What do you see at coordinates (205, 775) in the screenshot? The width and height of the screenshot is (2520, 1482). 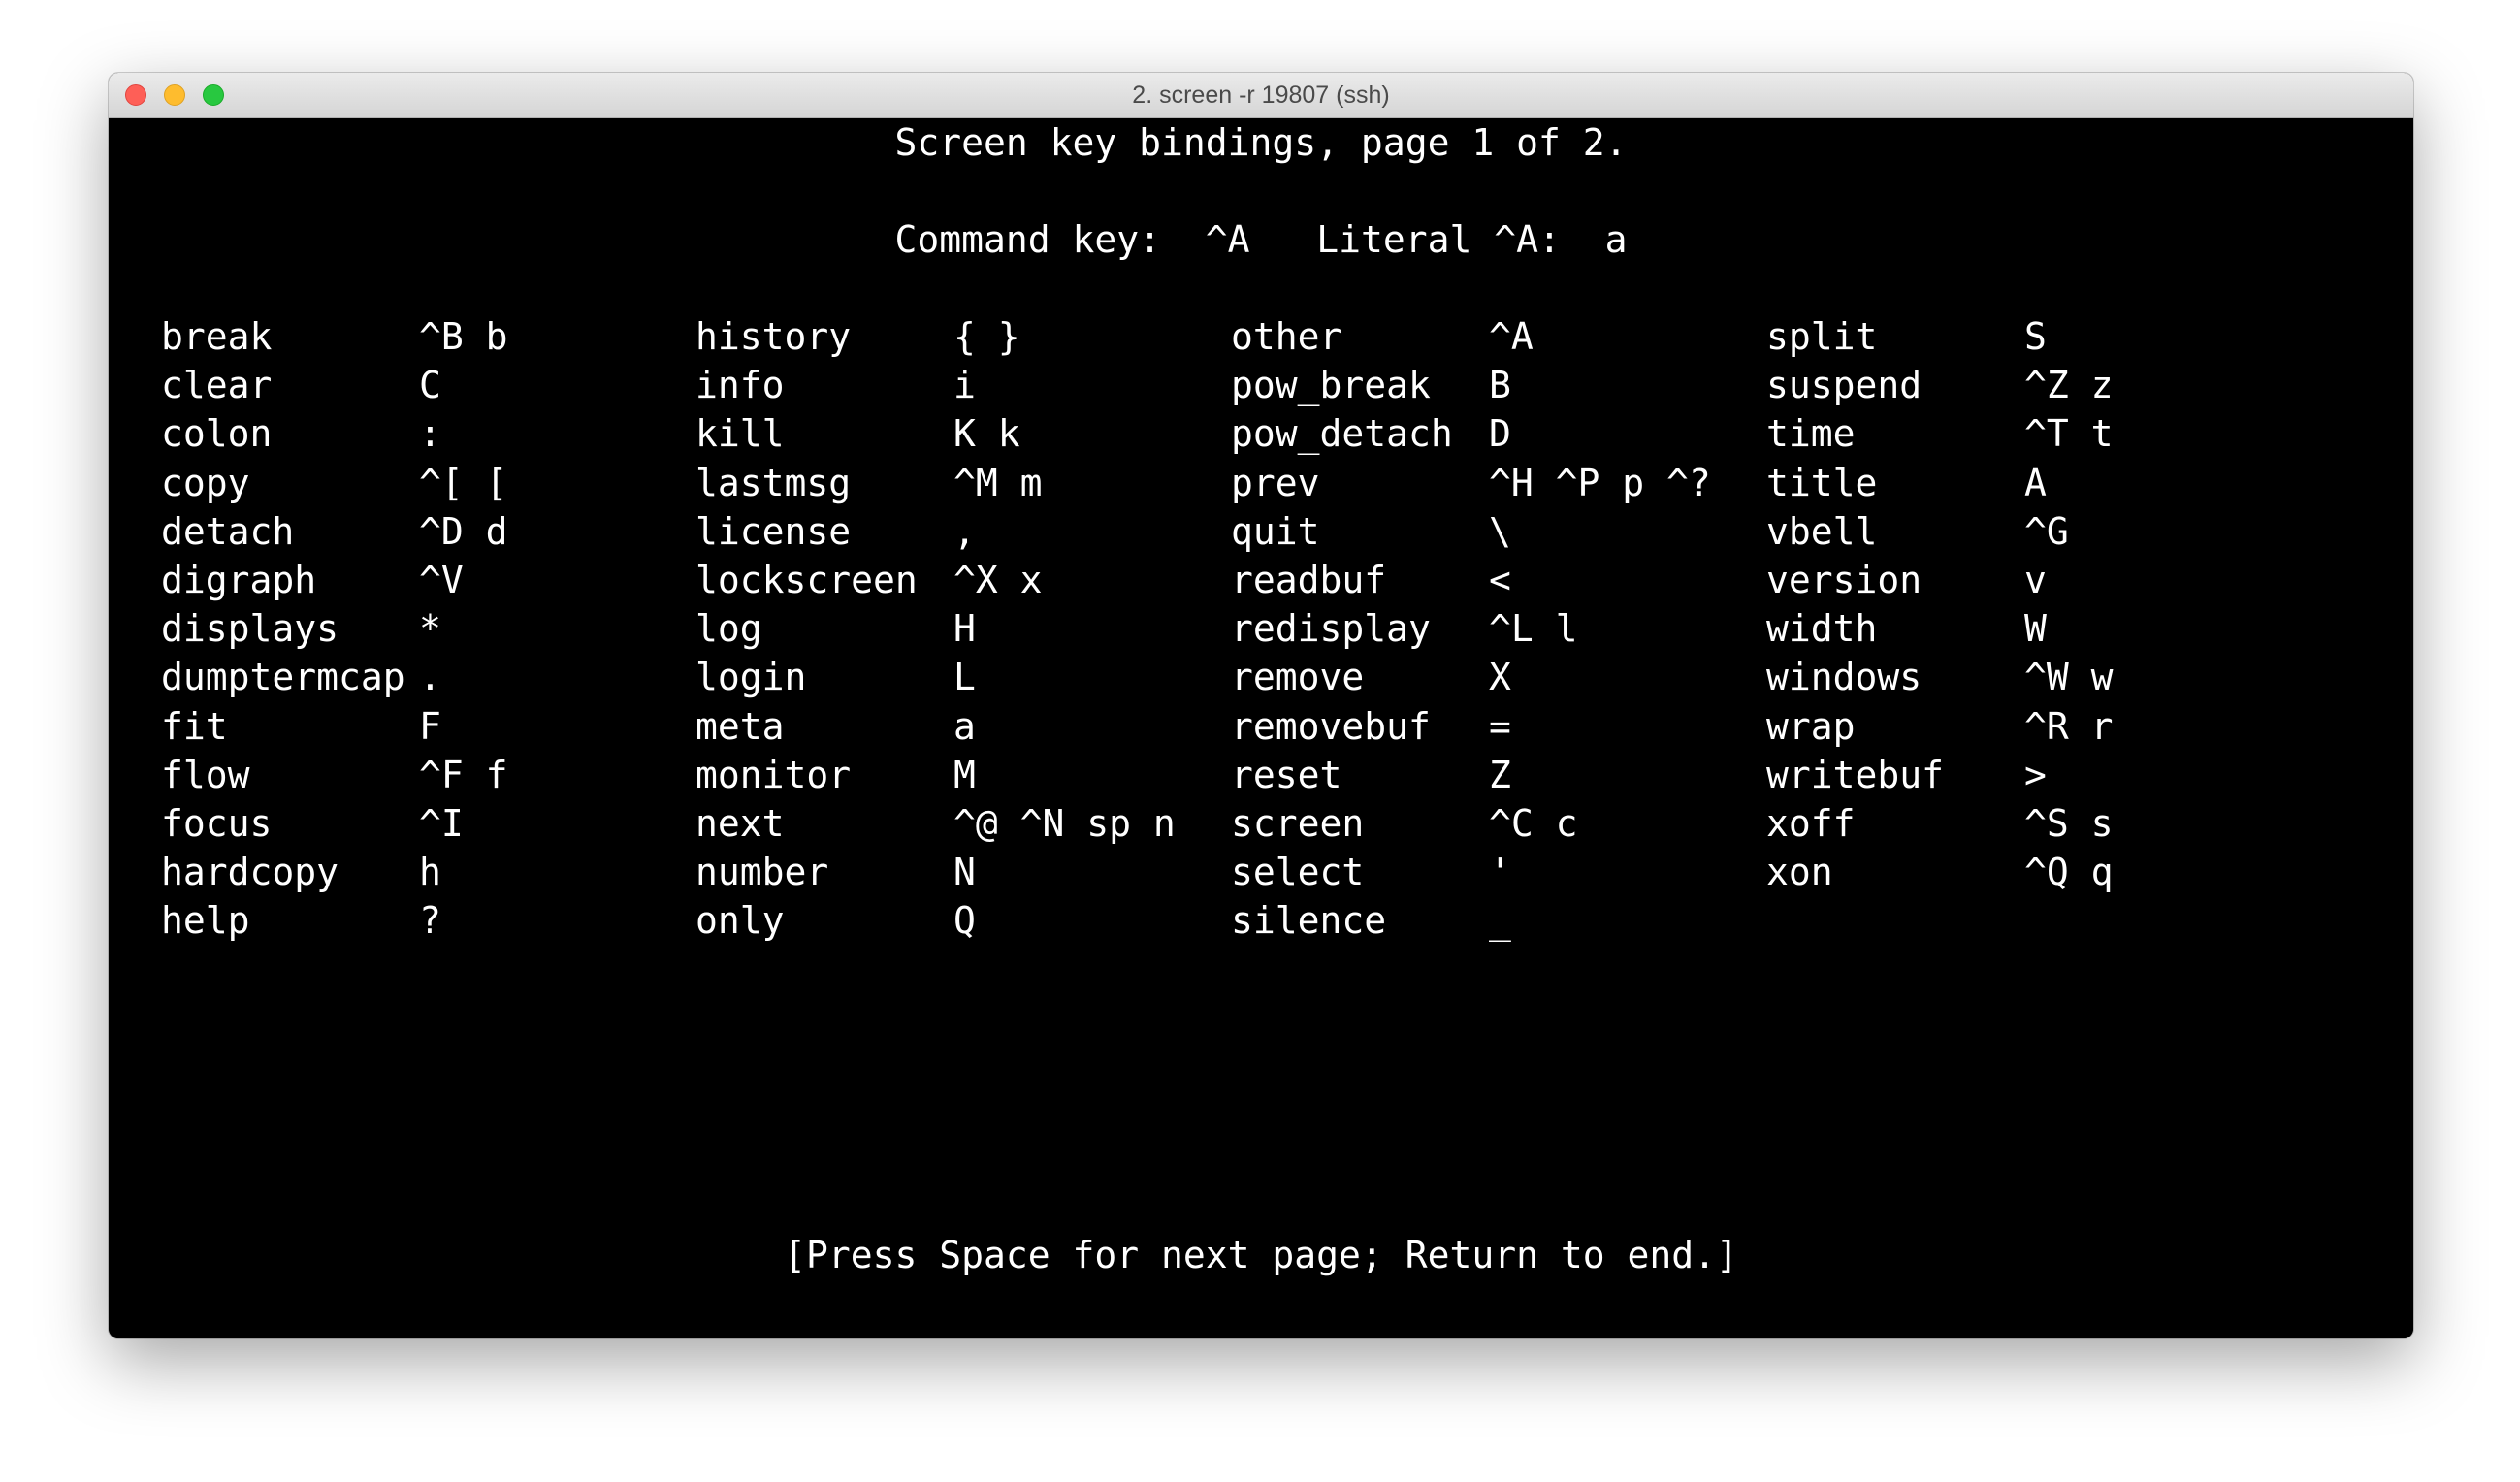 I see `binding-command: flow` at bounding box center [205, 775].